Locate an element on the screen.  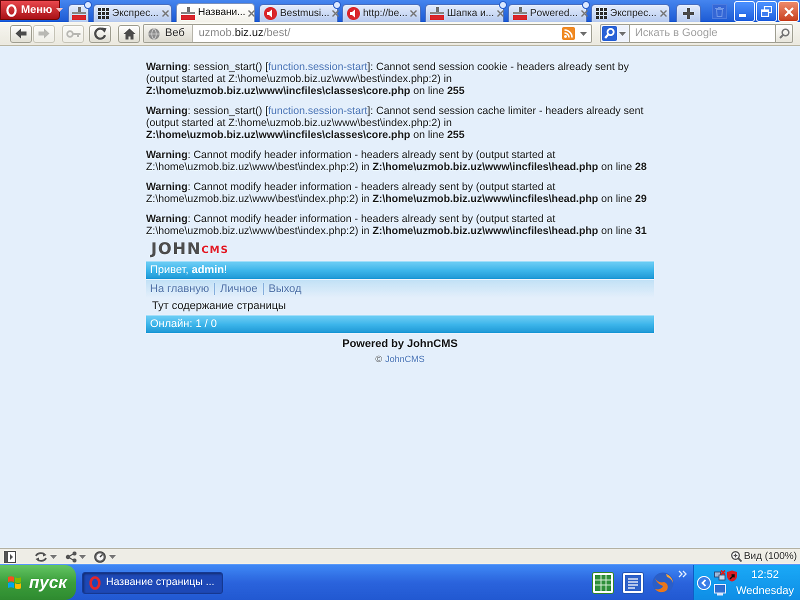
arrow-right-icon is located at coordinates (44, 33).